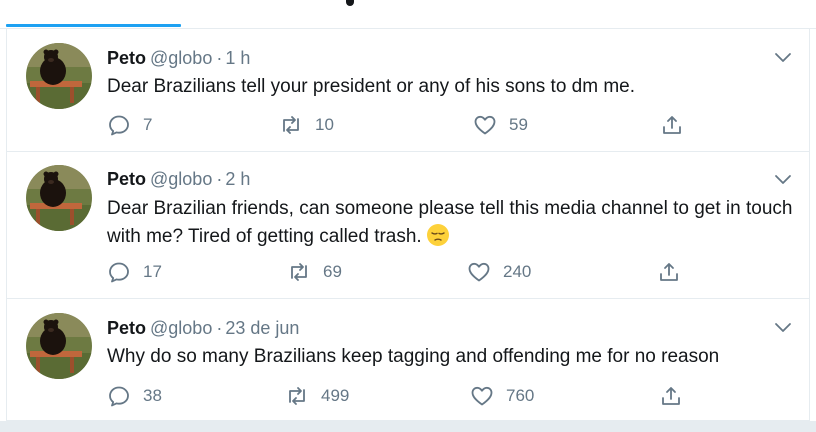 The image size is (816, 432). I want to click on like-button: 240, so click(499, 272).